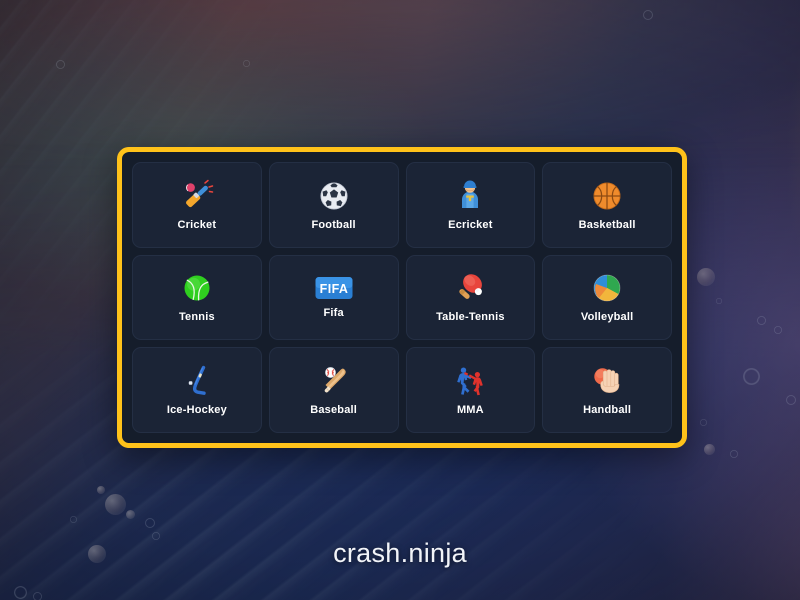 This screenshot has width=800, height=600. I want to click on sport-card-ice-hockey: Ice-Hockey, so click(197, 390).